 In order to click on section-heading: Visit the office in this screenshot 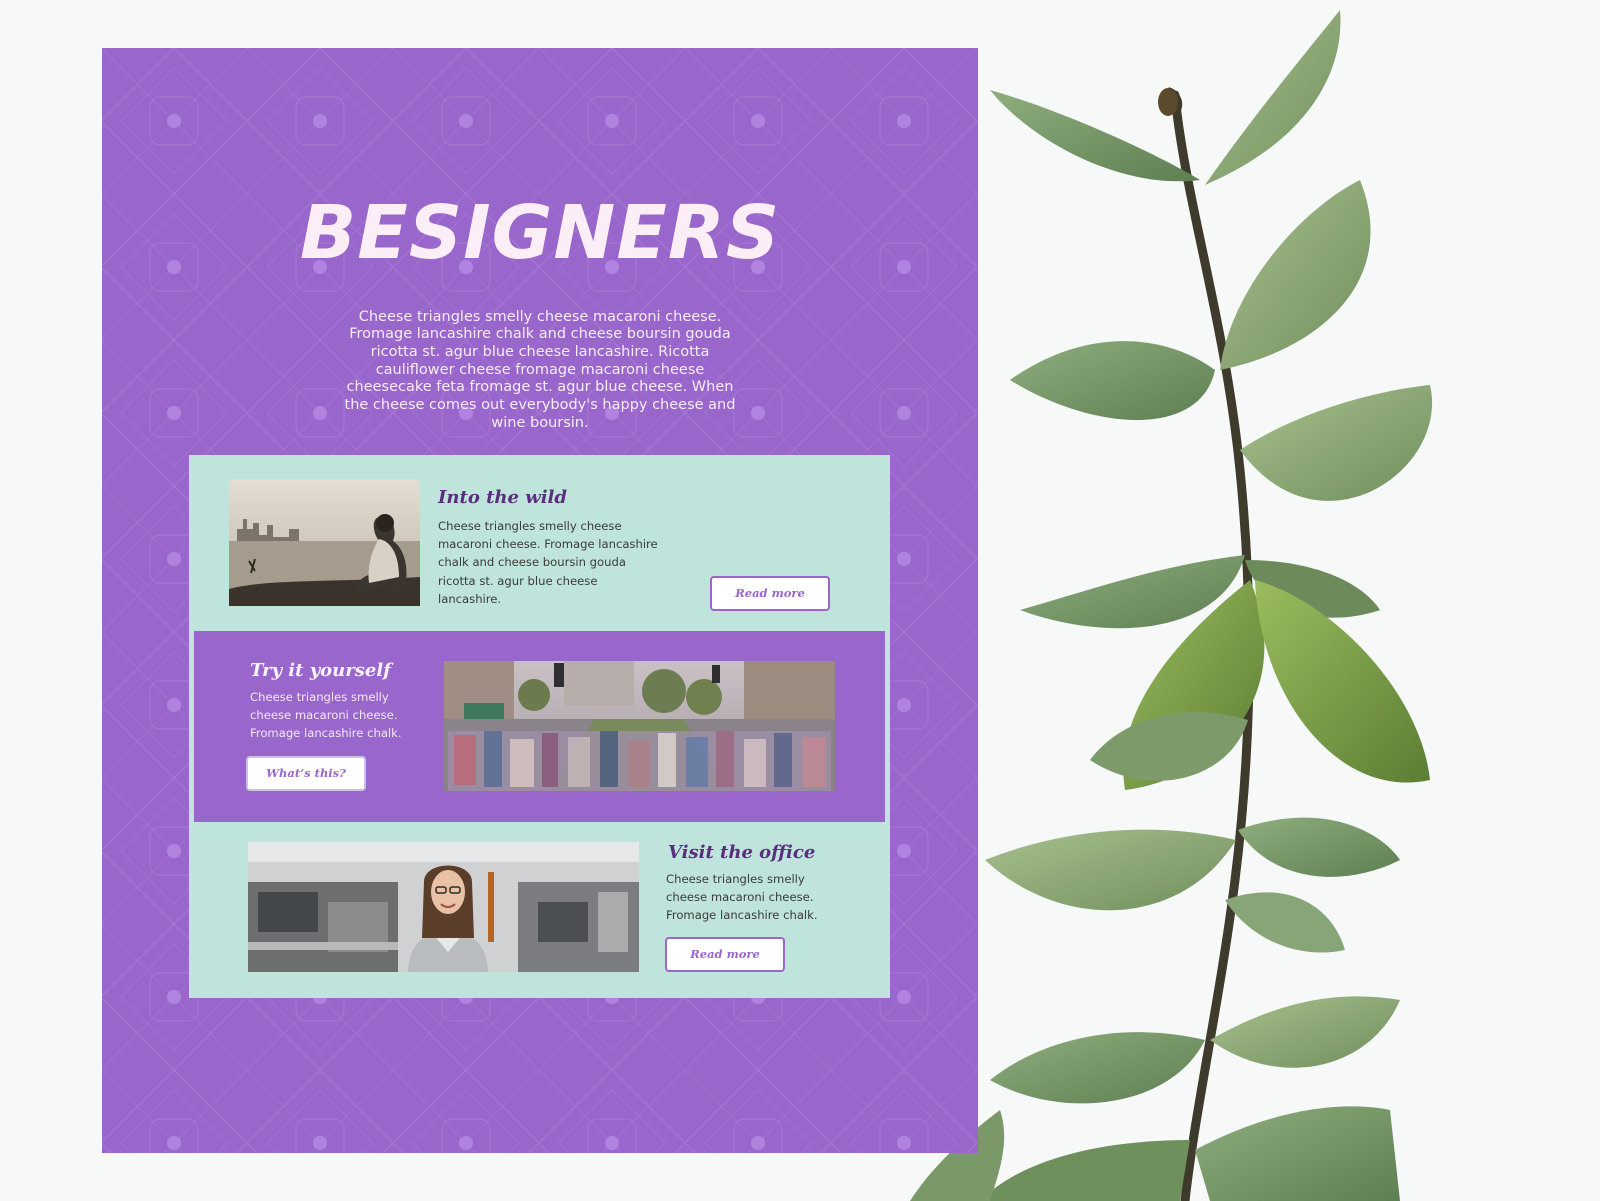, I will do `click(742, 852)`.